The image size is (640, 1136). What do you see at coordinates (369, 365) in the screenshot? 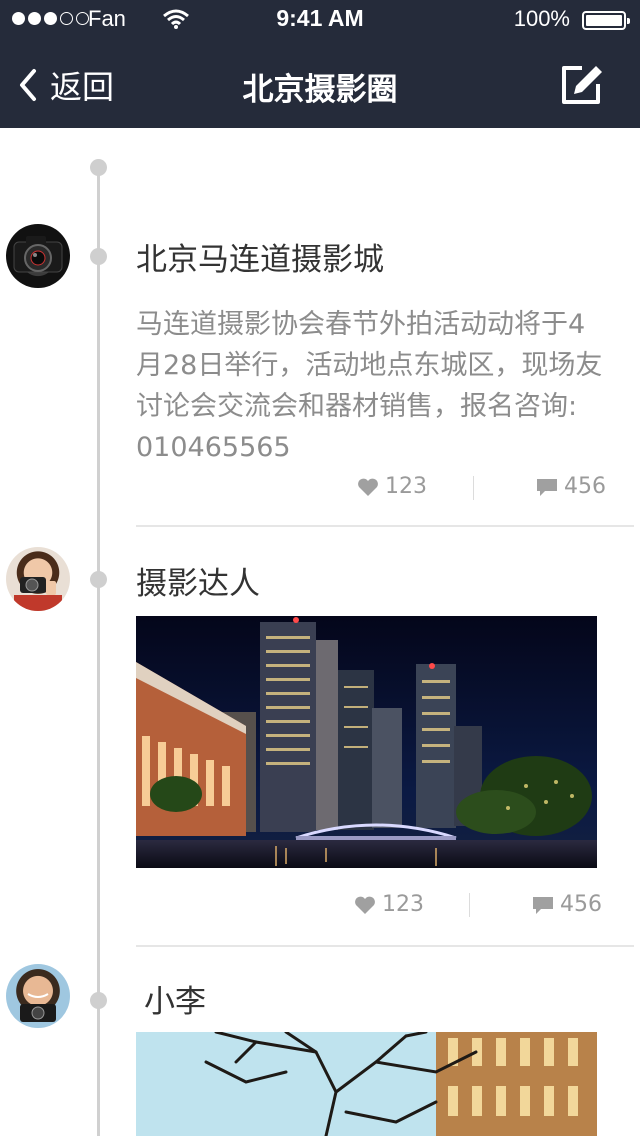
I see `post-text-line: 月28日举行，活动地点东城区，现场友` at bounding box center [369, 365].